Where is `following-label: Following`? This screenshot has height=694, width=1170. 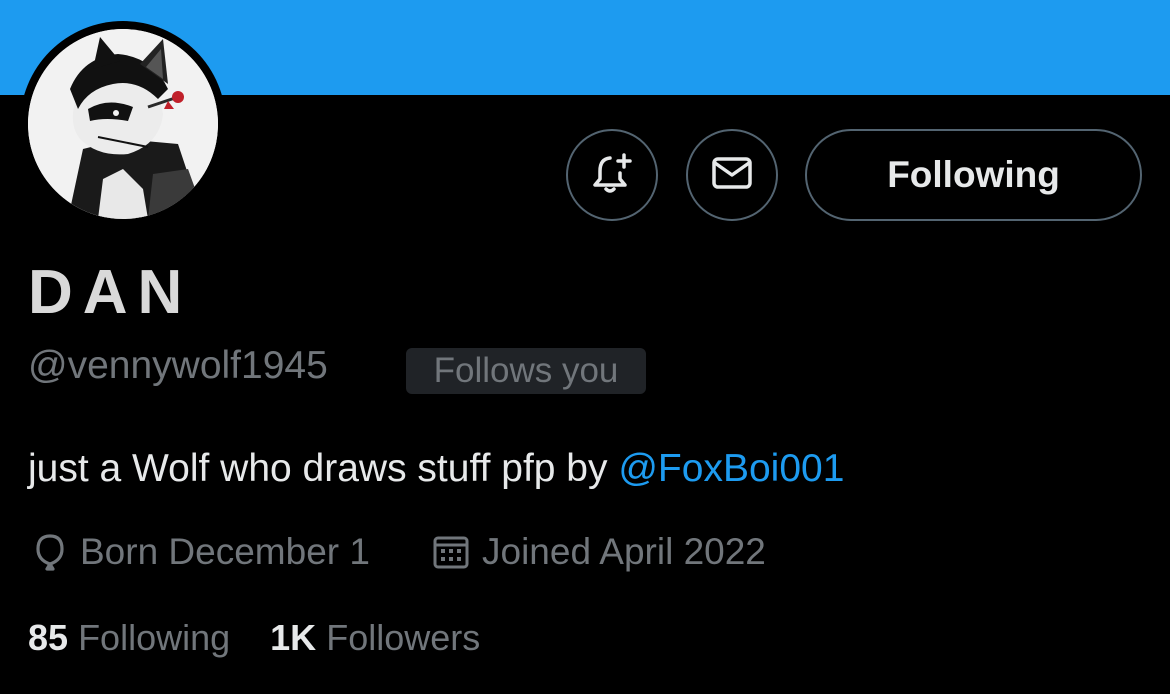
following-label: Following is located at coordinates (154, 637).